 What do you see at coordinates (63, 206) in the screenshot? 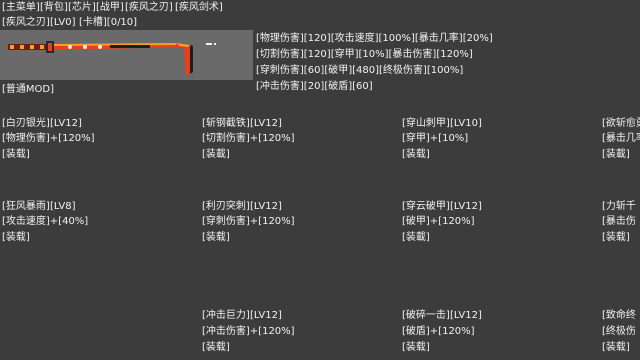
I see `mod-level: [LV8]` at bounding box center [63, 206].